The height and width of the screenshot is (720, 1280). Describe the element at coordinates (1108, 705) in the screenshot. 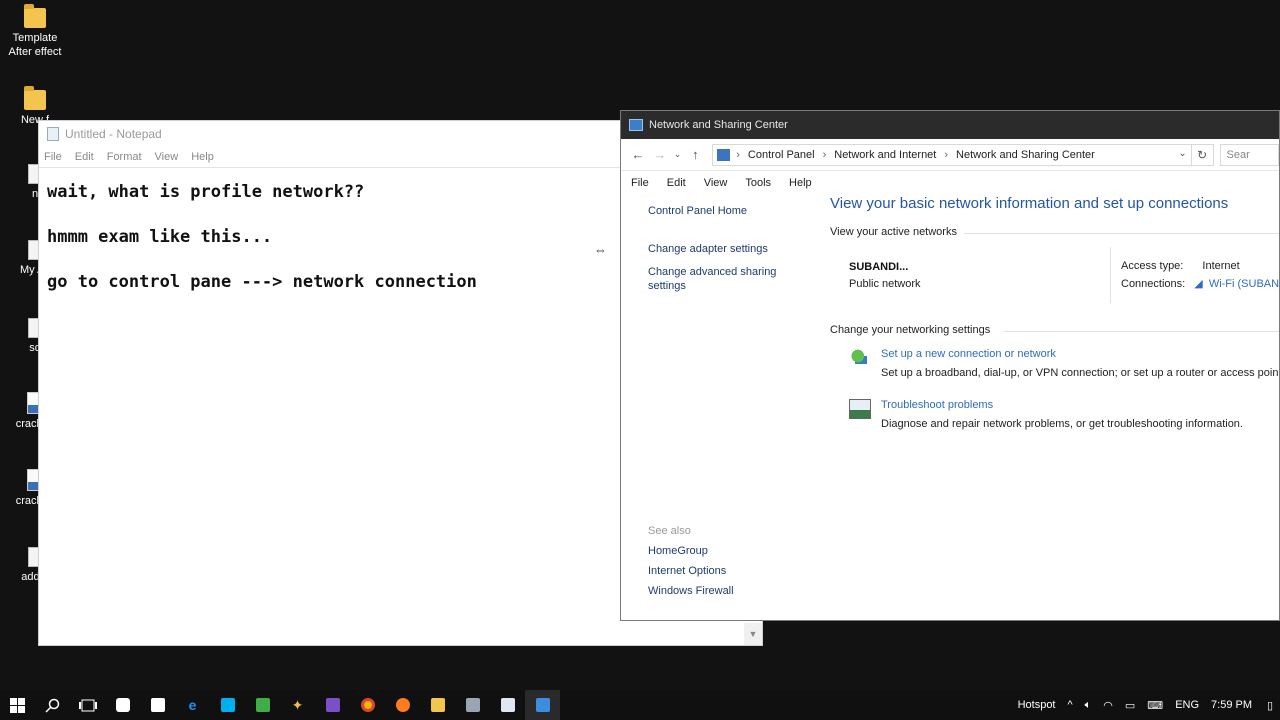

I see `wifi-icon: ◠` at that location.